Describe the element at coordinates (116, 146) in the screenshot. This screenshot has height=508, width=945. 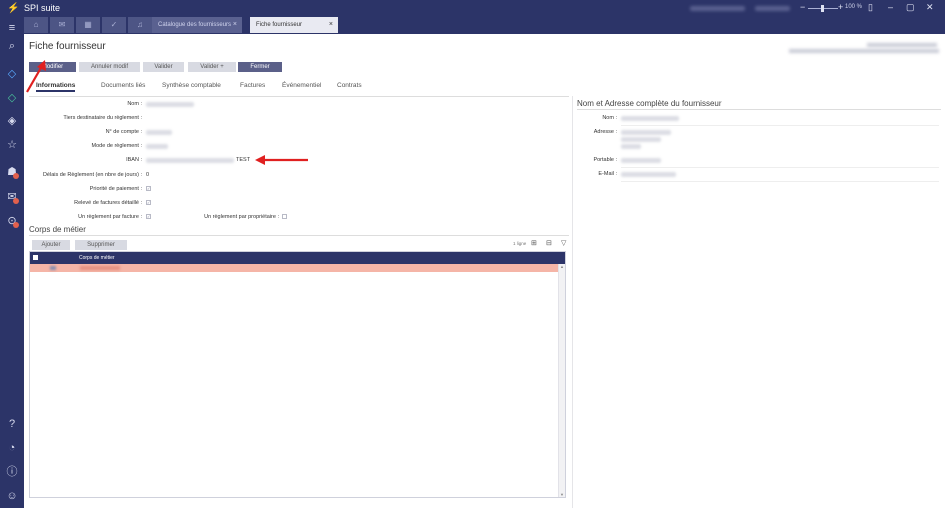
I see `mode-reglement-label: Mode de règlement :` at that location.